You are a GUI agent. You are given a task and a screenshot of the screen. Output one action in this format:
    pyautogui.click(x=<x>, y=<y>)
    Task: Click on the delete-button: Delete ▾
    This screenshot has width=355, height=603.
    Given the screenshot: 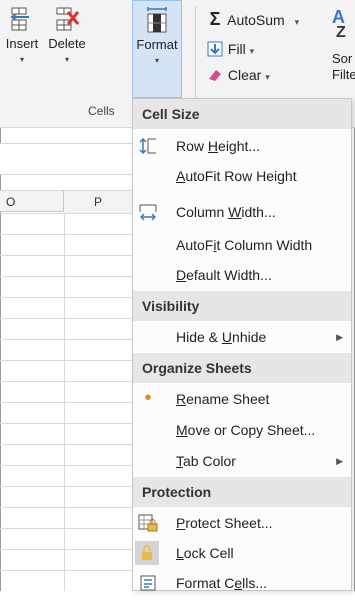 What is the action you would take?
    pyautogui.click(x=67, y=48)
    